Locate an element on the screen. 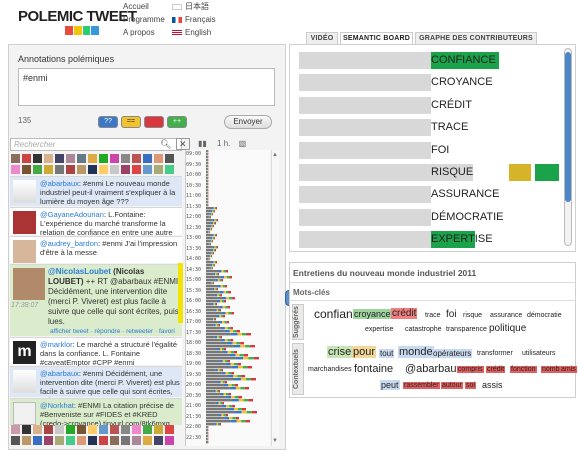 Image resolution: width=578 pixels, height=450 pixels. agree-button: ++ is located at coordinates (177, 122).